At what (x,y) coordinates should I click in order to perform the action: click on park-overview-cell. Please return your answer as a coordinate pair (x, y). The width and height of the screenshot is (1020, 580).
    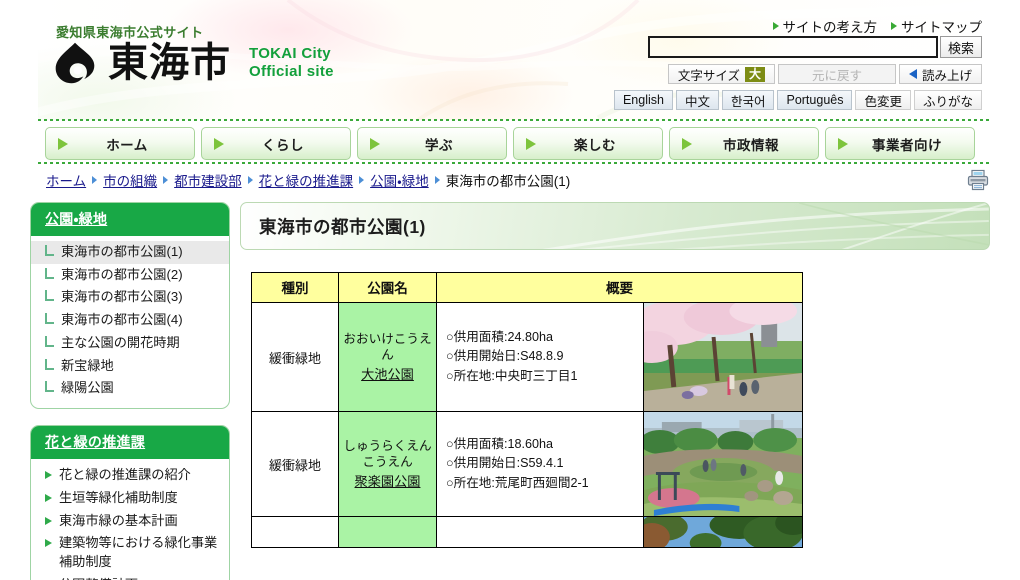
    Looking at the image, I should click on (619, 532).